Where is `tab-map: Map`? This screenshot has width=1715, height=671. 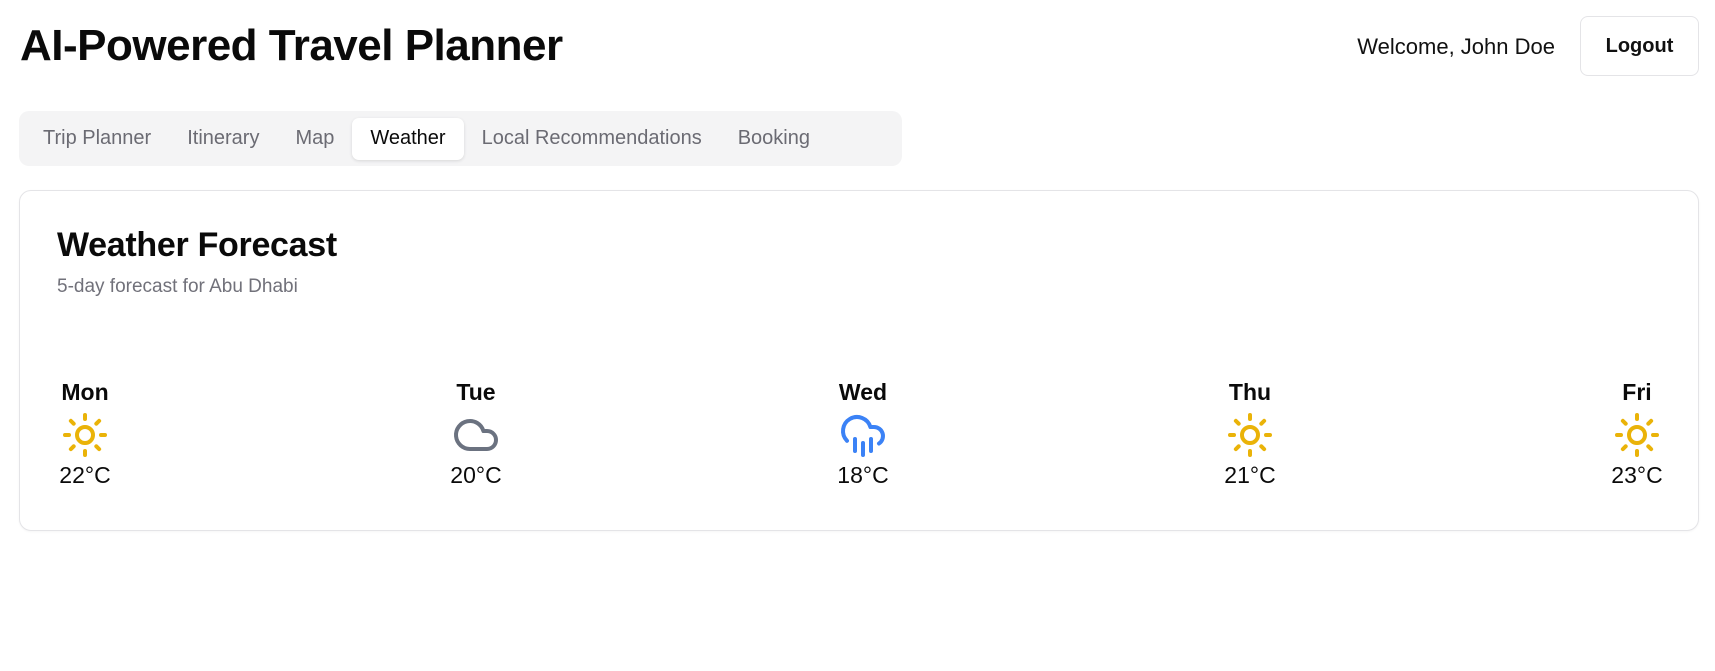
tab-map: Map is located at coordinates (314, 139).